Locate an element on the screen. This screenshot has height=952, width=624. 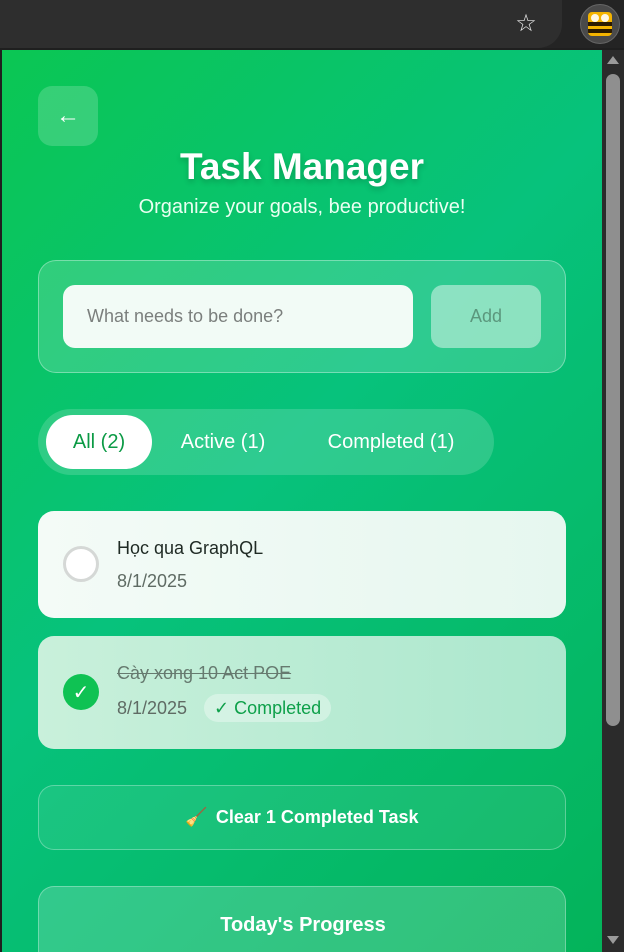
add-task-card: Add is located at coordinates (302, 316).